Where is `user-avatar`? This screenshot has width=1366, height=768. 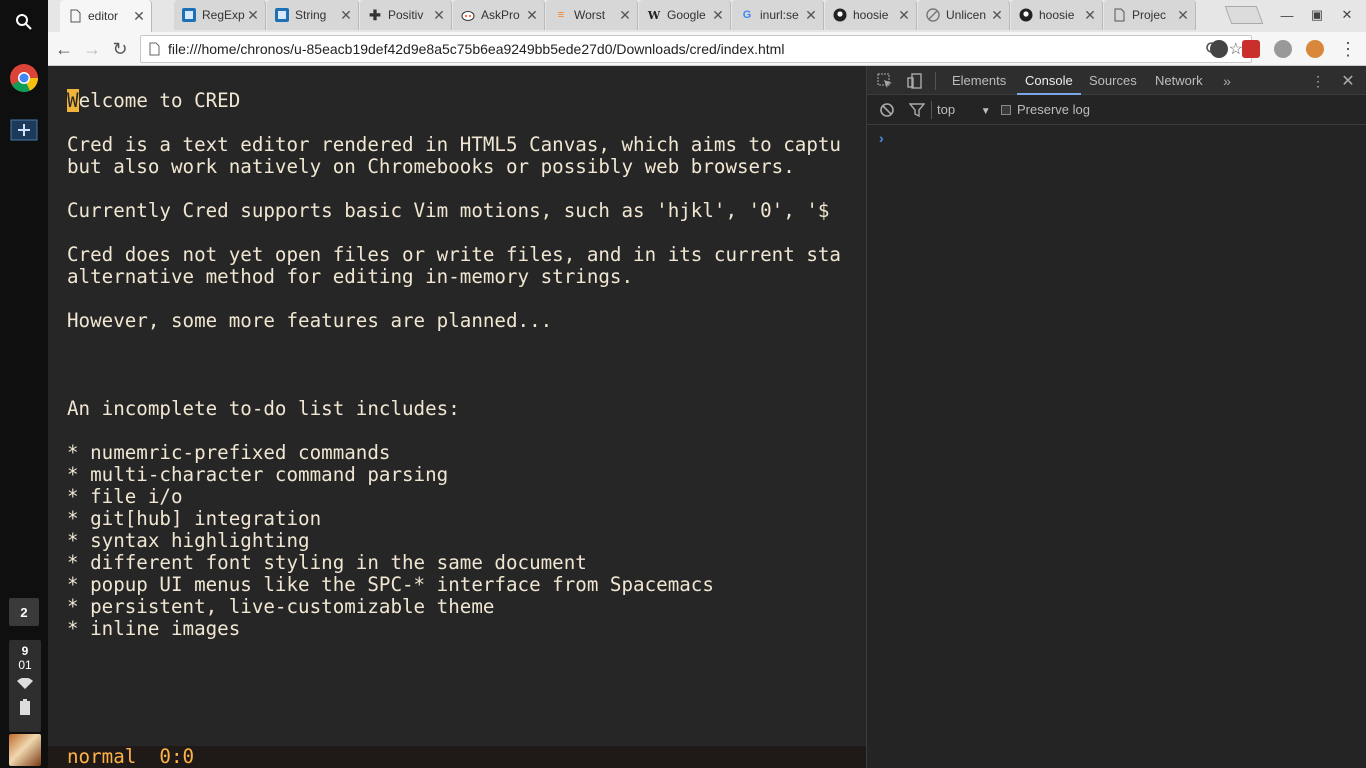
user-avatar is located at coordinates (25, 750).